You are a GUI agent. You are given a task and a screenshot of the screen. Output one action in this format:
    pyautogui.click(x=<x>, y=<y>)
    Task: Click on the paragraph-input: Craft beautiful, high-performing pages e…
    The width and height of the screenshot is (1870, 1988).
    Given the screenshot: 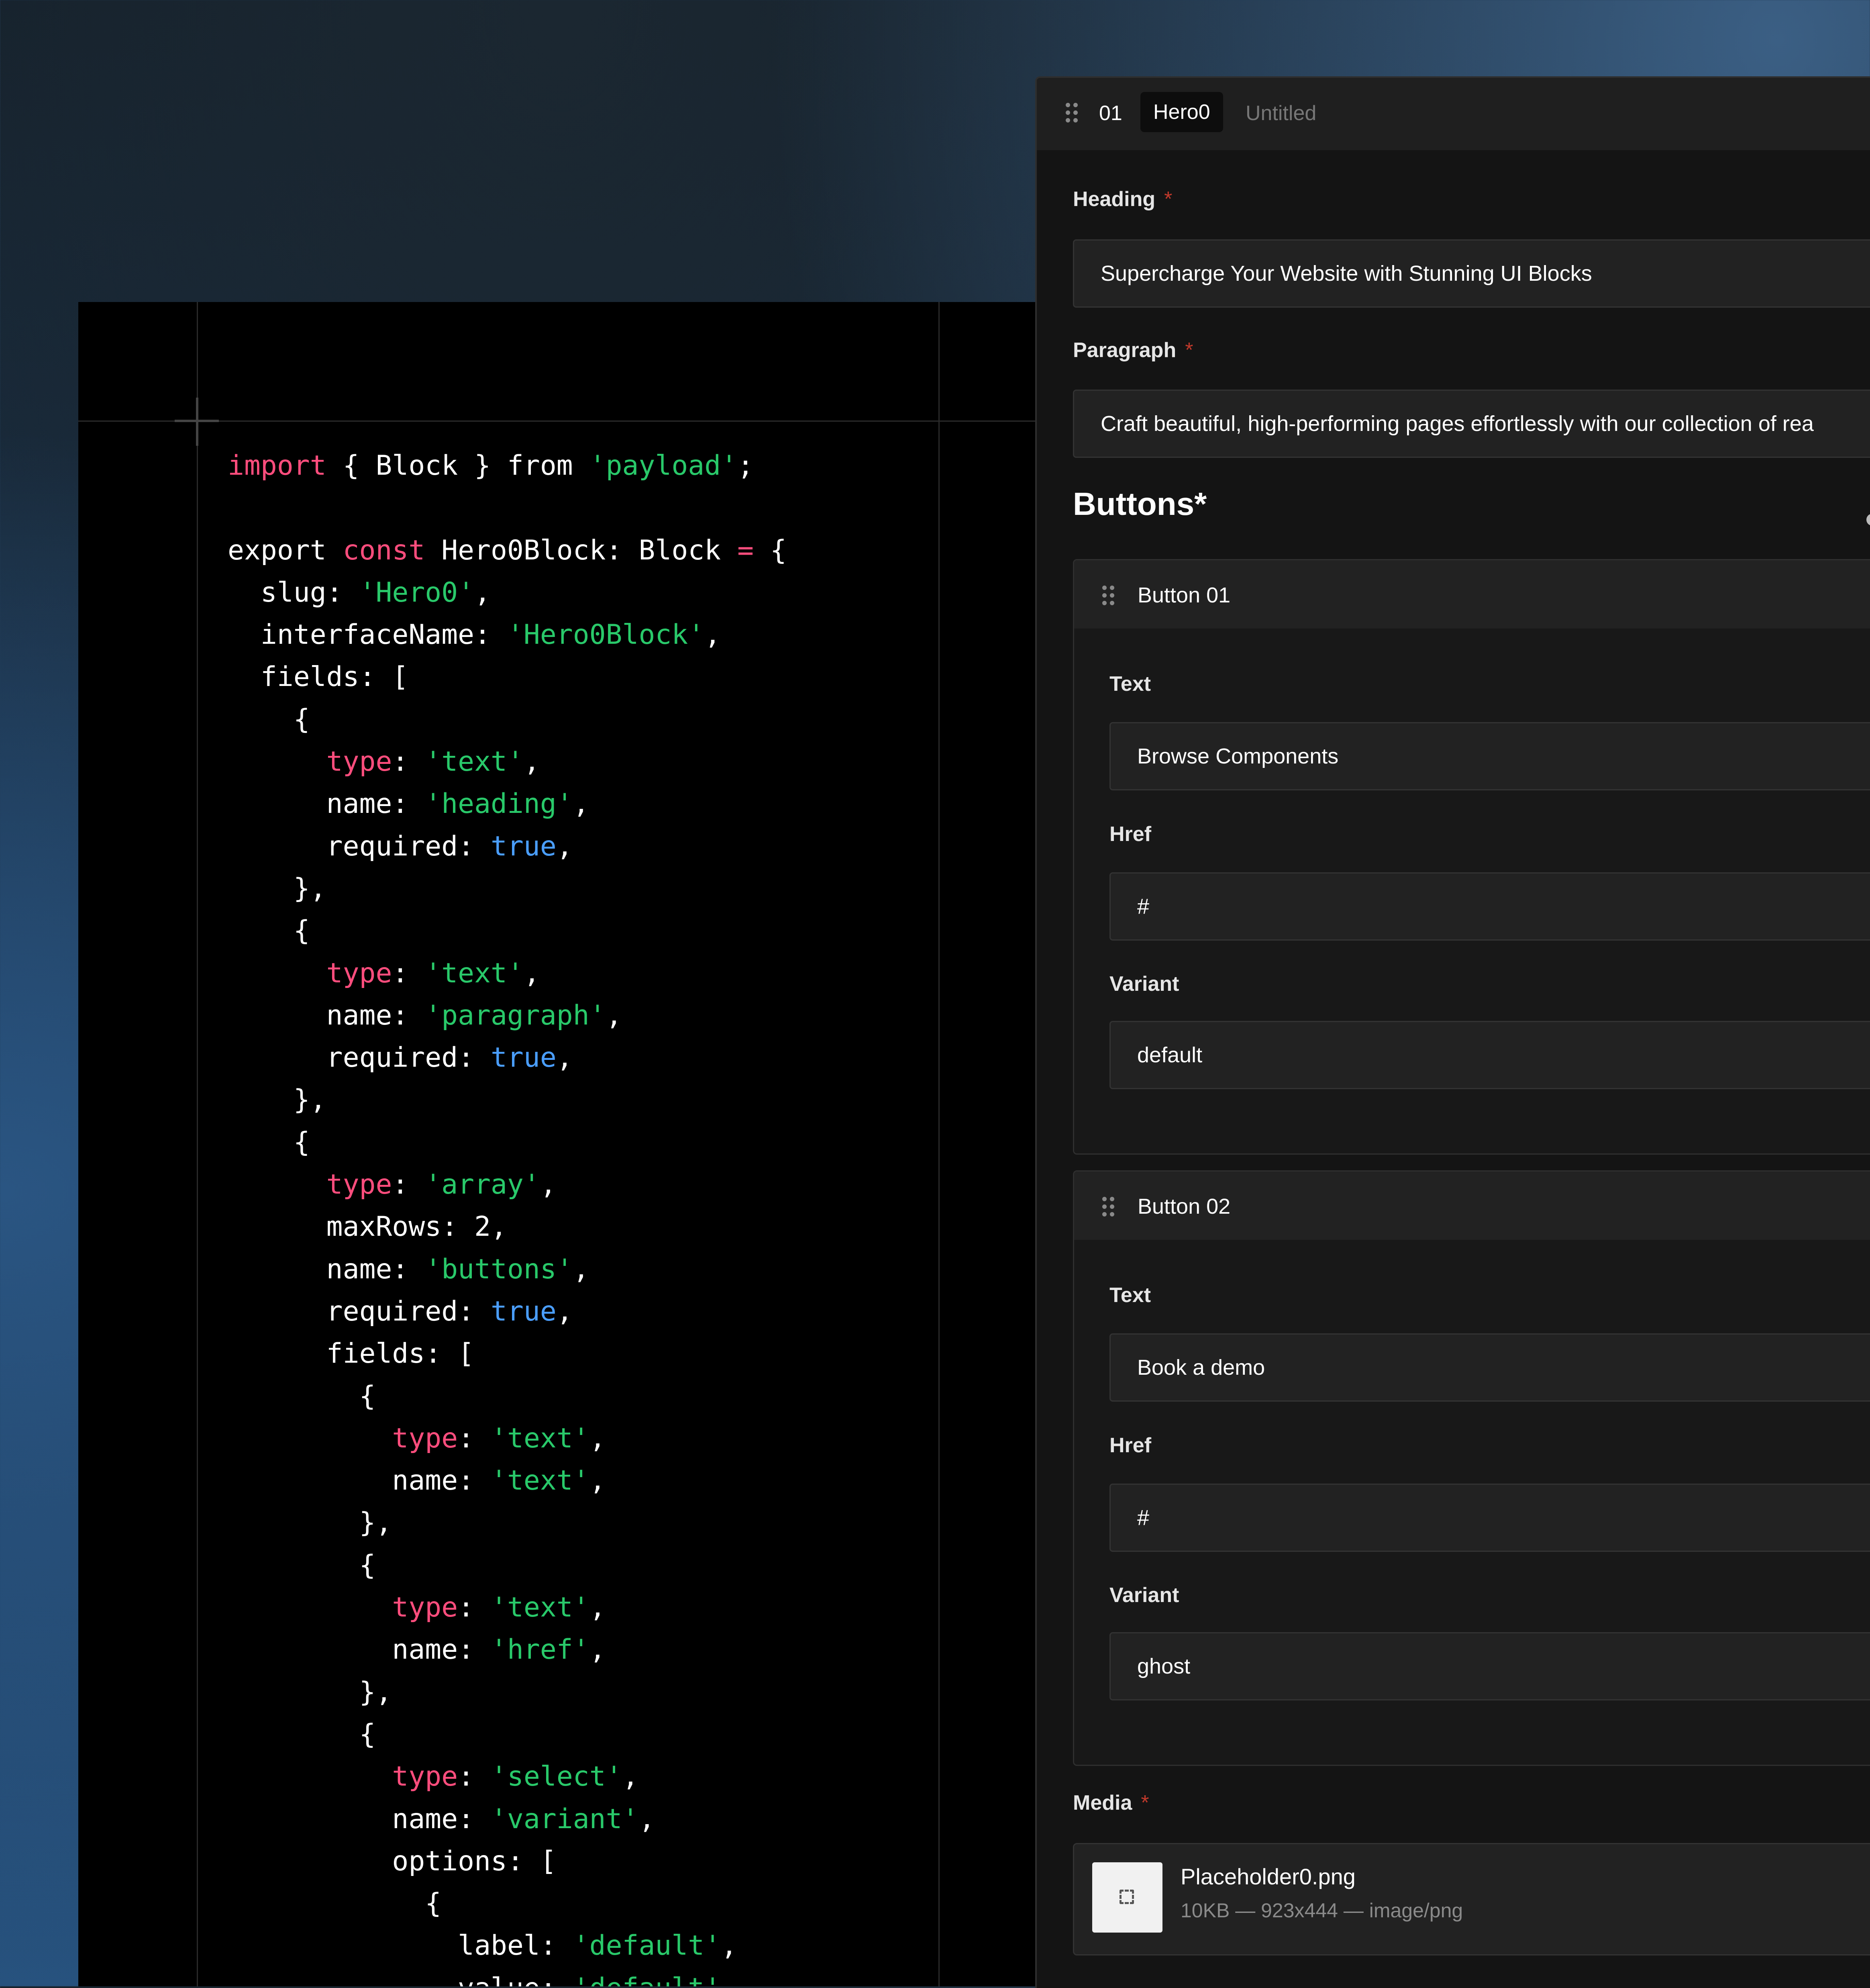 What is the action you would take?
    pyautogui.click(x=1471, y=424)
    